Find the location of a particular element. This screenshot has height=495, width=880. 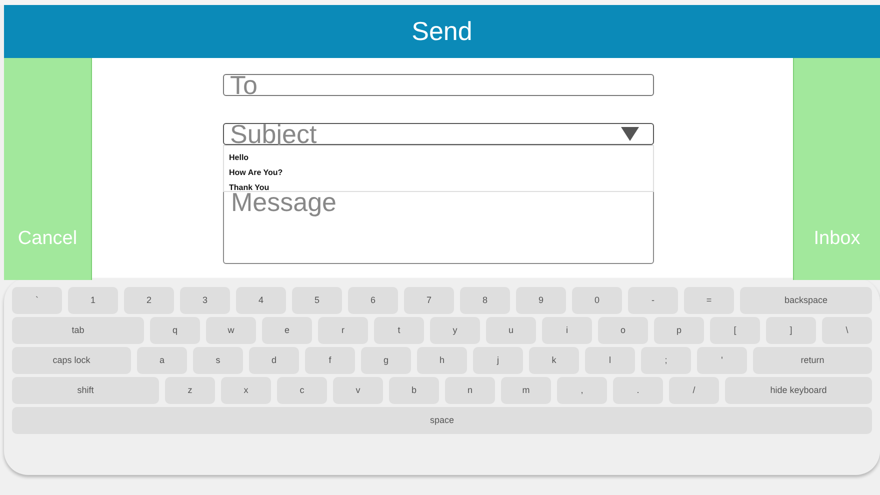

keyboard-key: d is located at coordinates (274, 360).